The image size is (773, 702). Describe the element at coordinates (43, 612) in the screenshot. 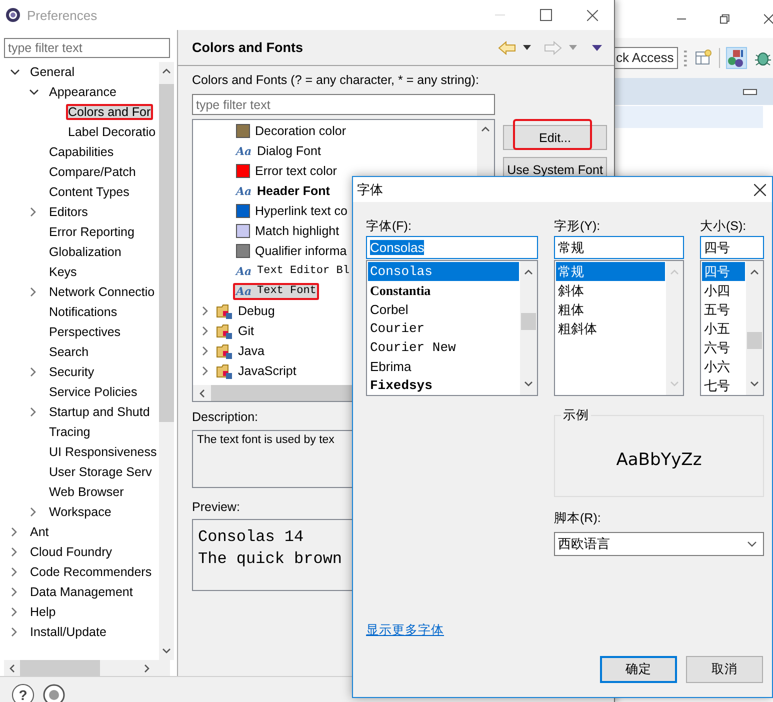

I see `tree-item: Help` at that location.